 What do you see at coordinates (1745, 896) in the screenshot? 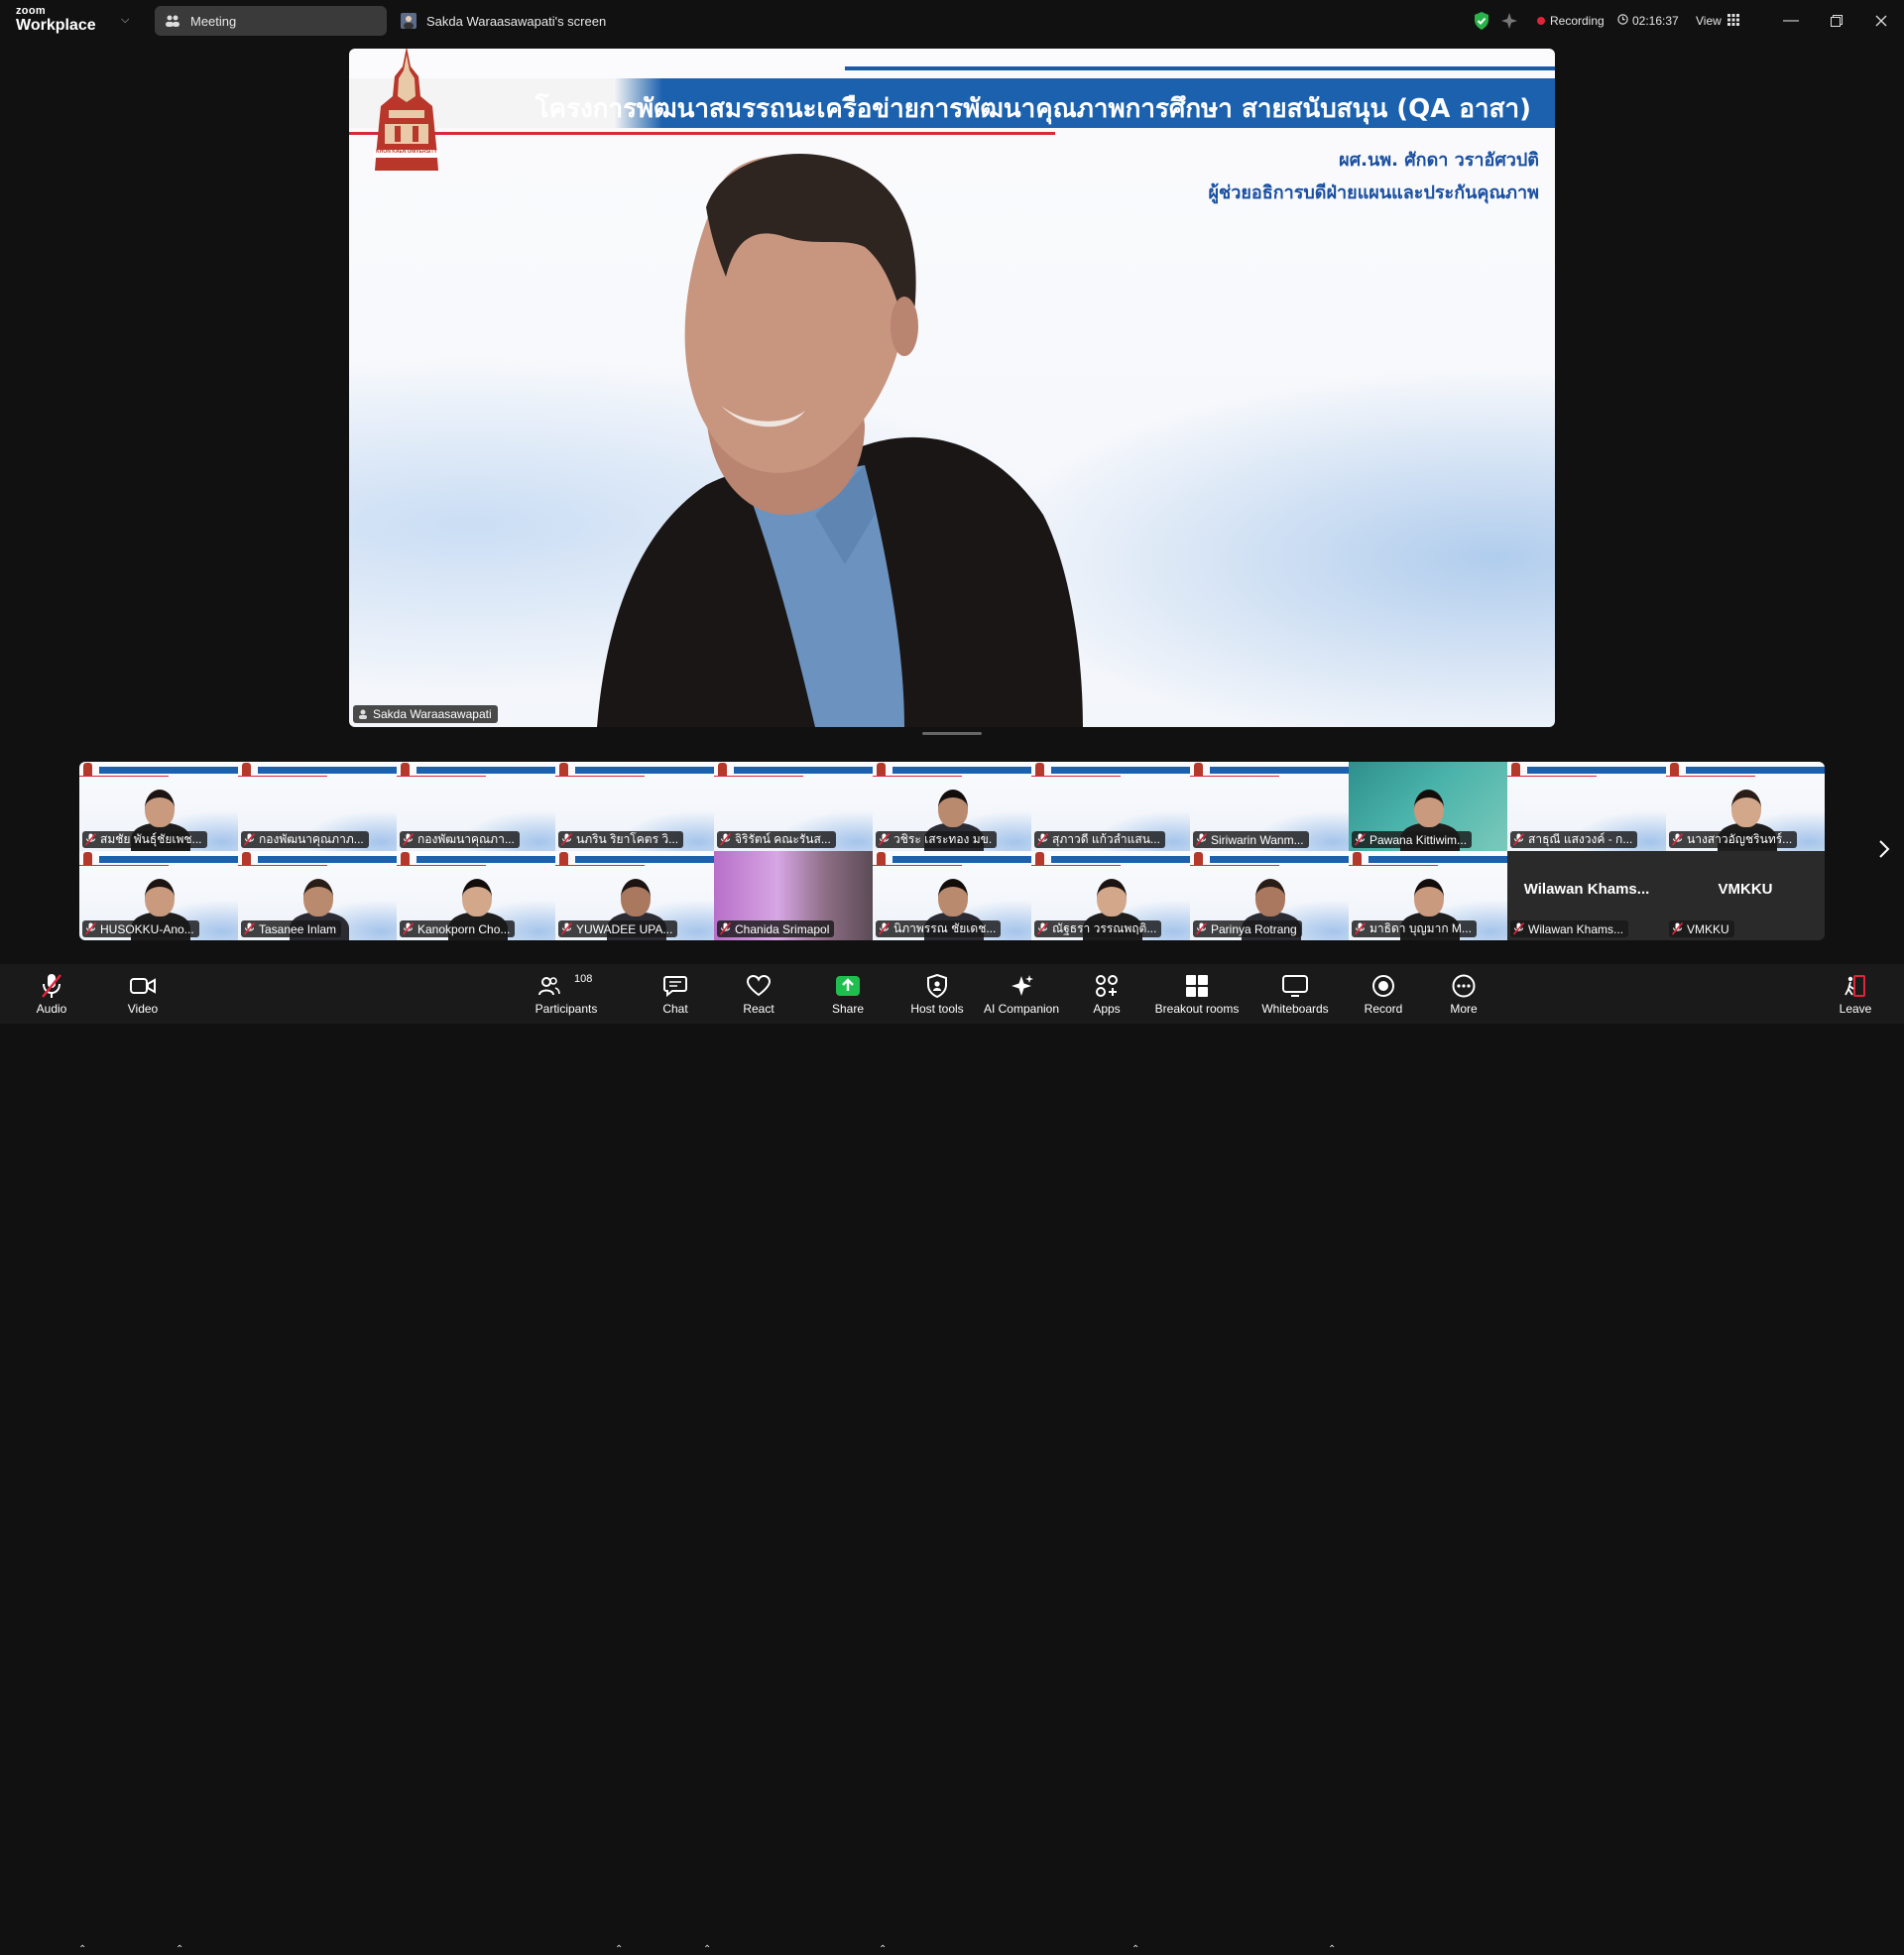
I see `participant-tile: VMKKU VMKKU` at bounding box center [1745, 896].